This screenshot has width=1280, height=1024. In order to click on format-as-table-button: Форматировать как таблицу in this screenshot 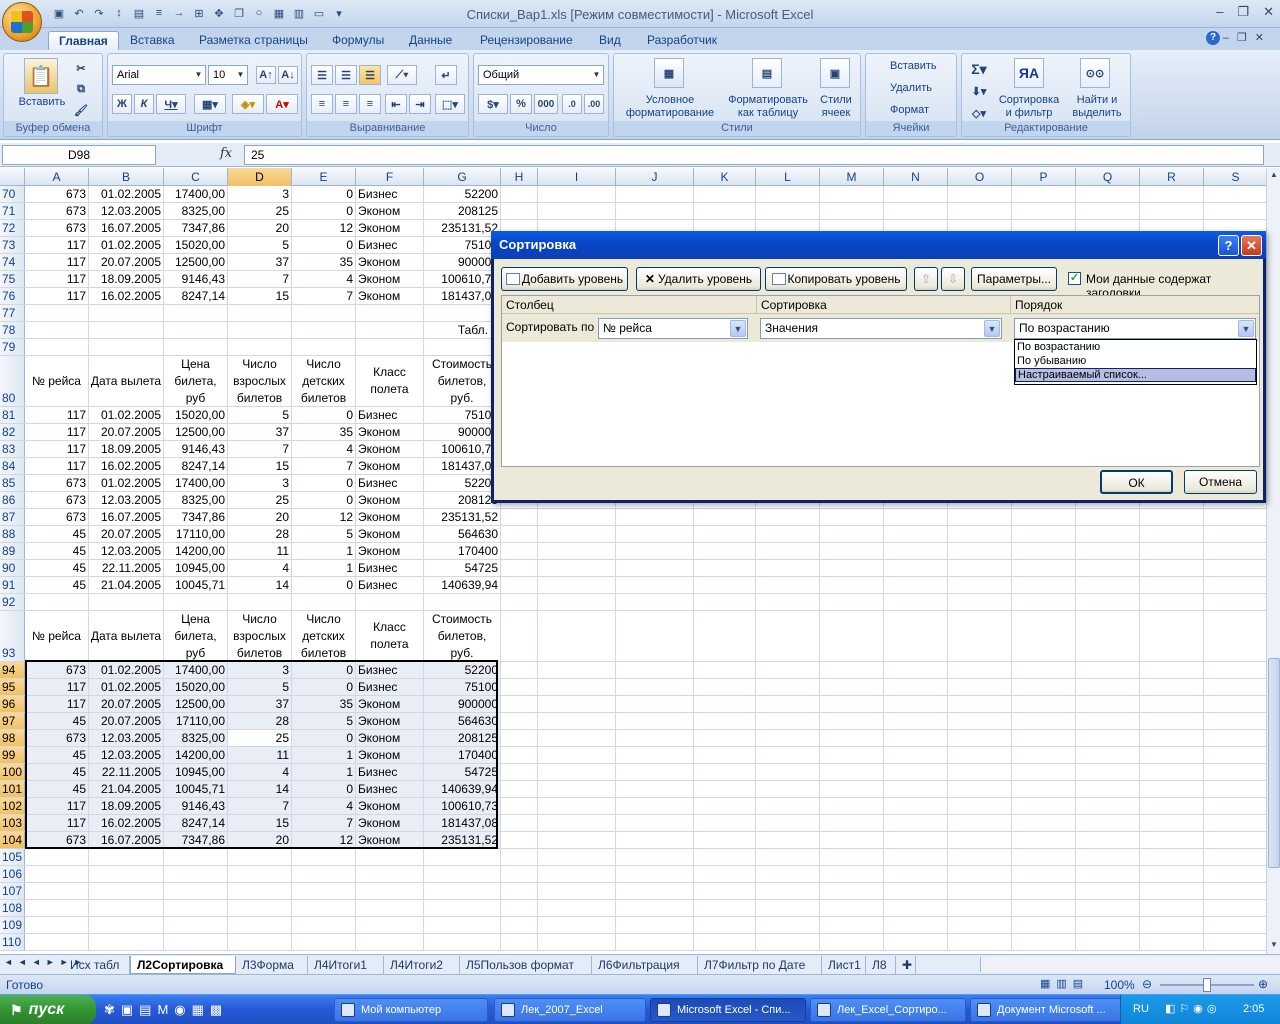, I will do `click(768, 107)`.